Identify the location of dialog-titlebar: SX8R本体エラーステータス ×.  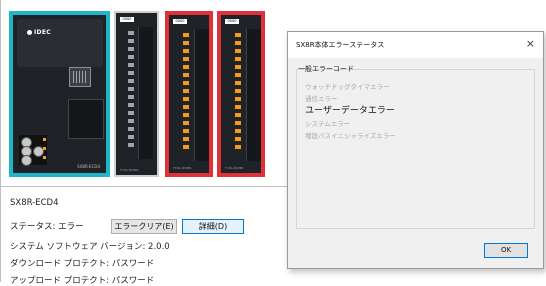
(415, 45).